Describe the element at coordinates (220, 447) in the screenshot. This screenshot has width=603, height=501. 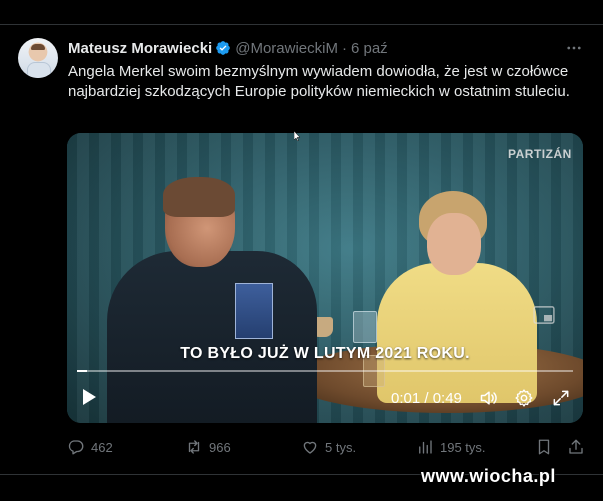
I see `repost-count: 966` at that location.